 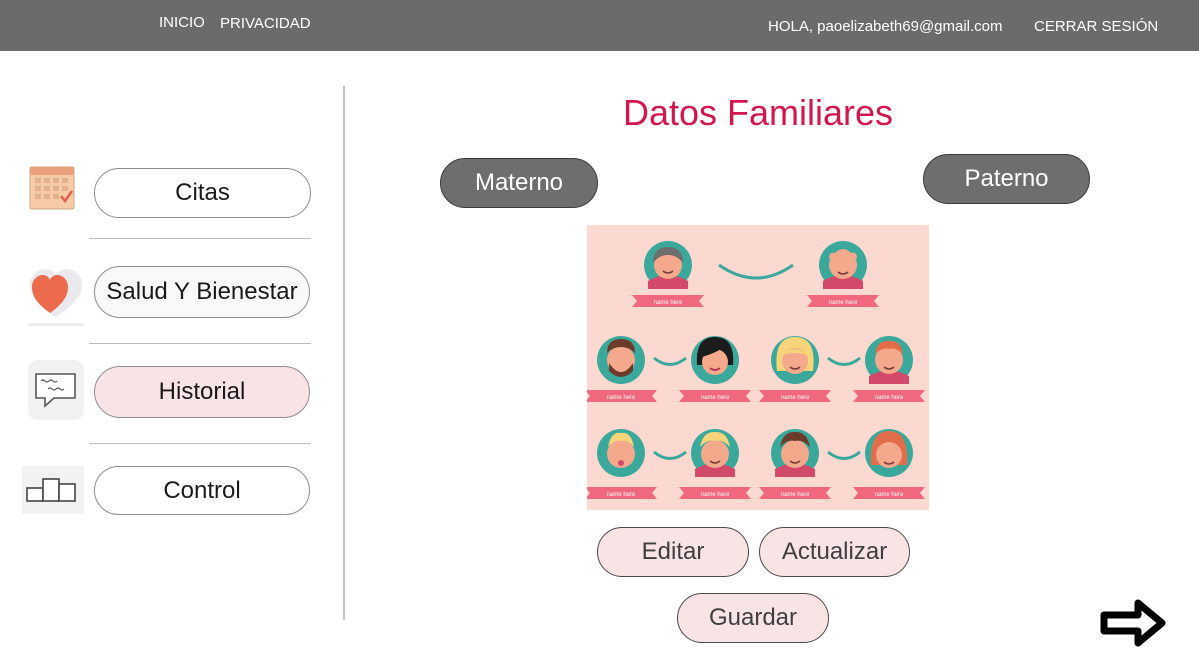 What do you see at coordinates (265, 23) in the screenshot?
I see `nav-link-privacidad: PRIVACIDAD` at bounding box center [265, 23].